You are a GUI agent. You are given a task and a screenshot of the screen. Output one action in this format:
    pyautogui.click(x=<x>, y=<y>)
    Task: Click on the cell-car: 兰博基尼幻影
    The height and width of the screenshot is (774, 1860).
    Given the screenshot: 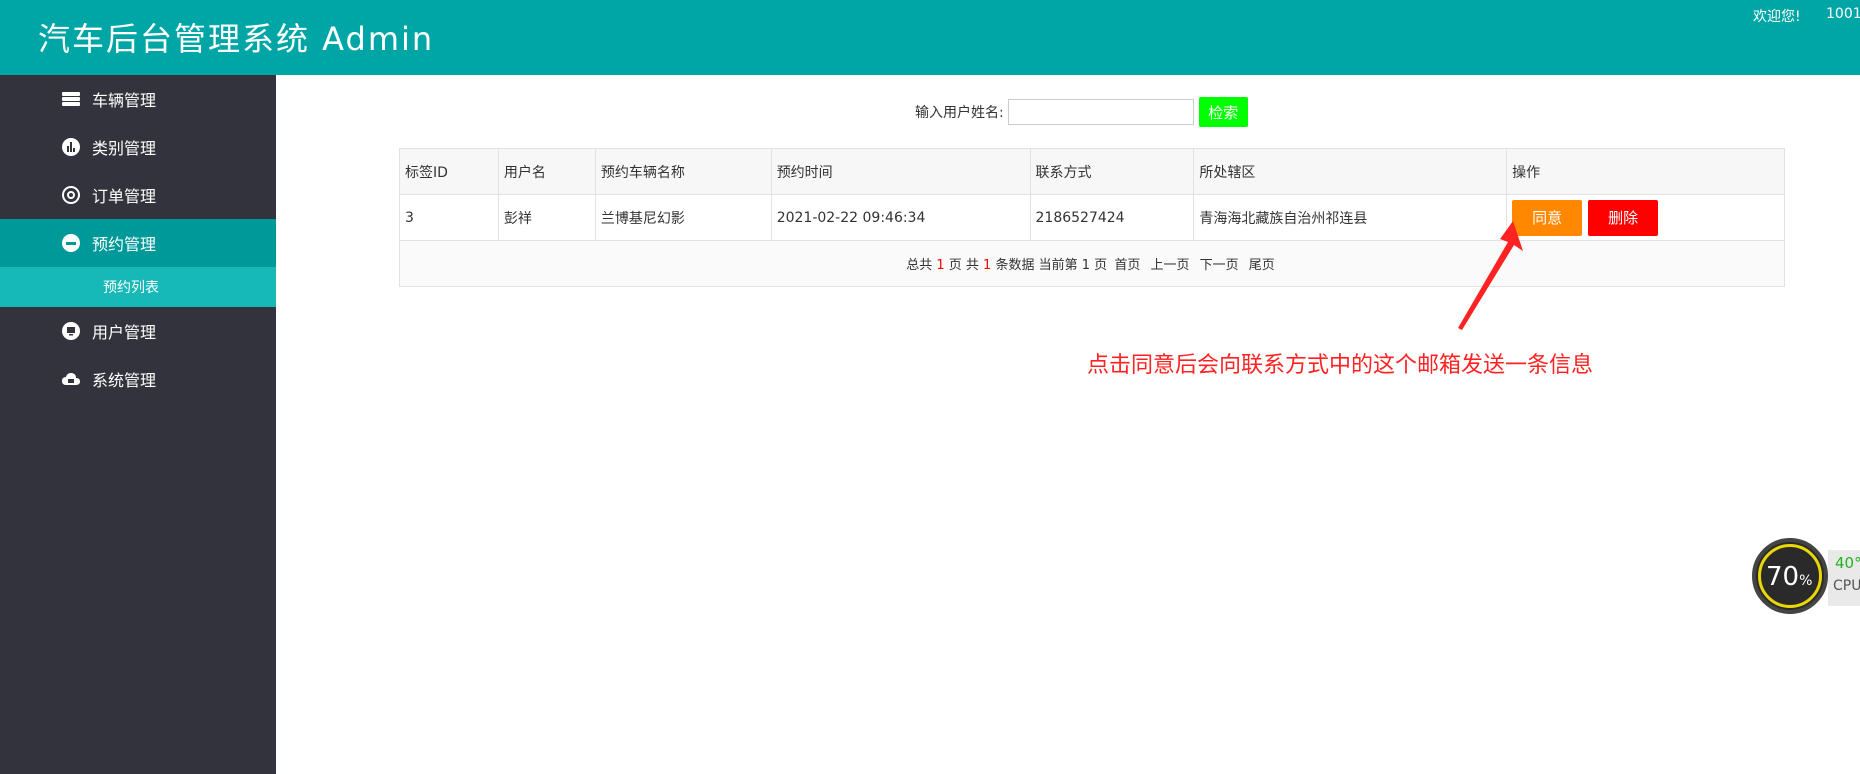 What is the action you would take?
    pyautogui.click(x=683, y=217)
    